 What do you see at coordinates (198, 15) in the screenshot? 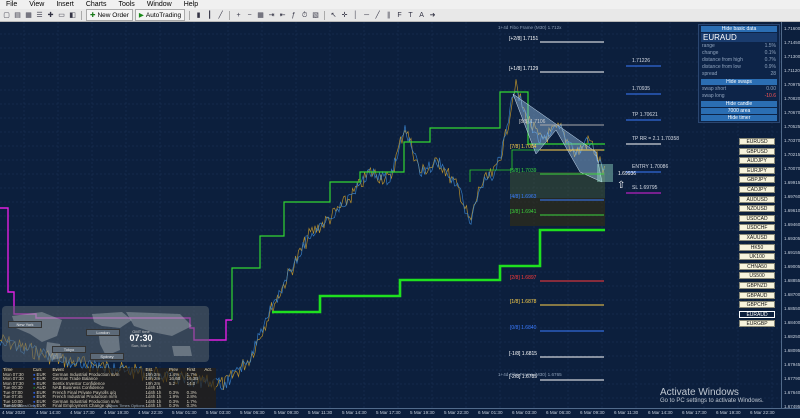
I see `bar-chart-icon: ▮` at bounding box center [198, 15].